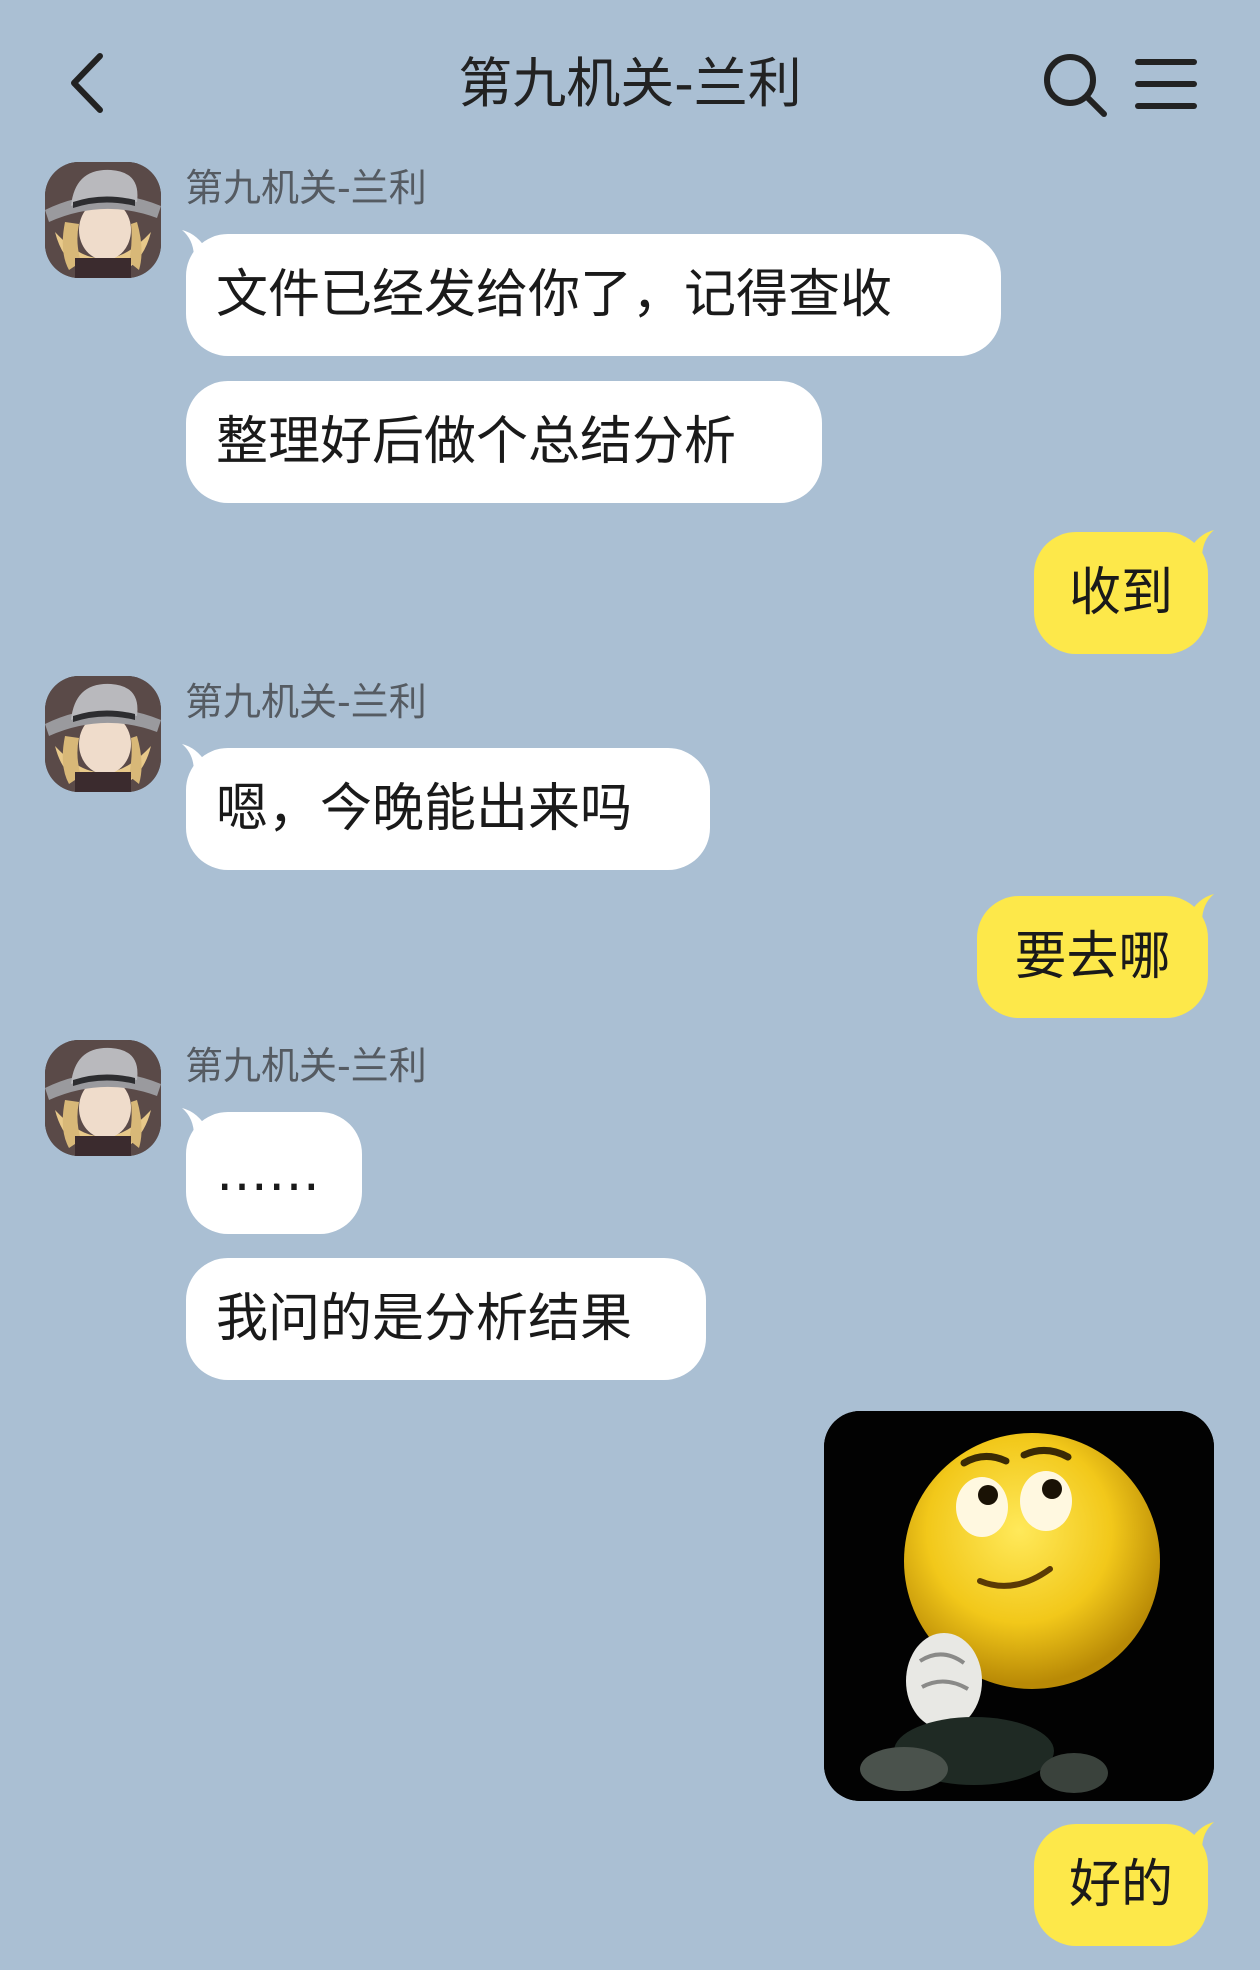 Image resolution: width=1260 pixels, height=1970 pixels. I want to click on message-bubble-incoming: 我问的是分析结果, so click(446, 1319).